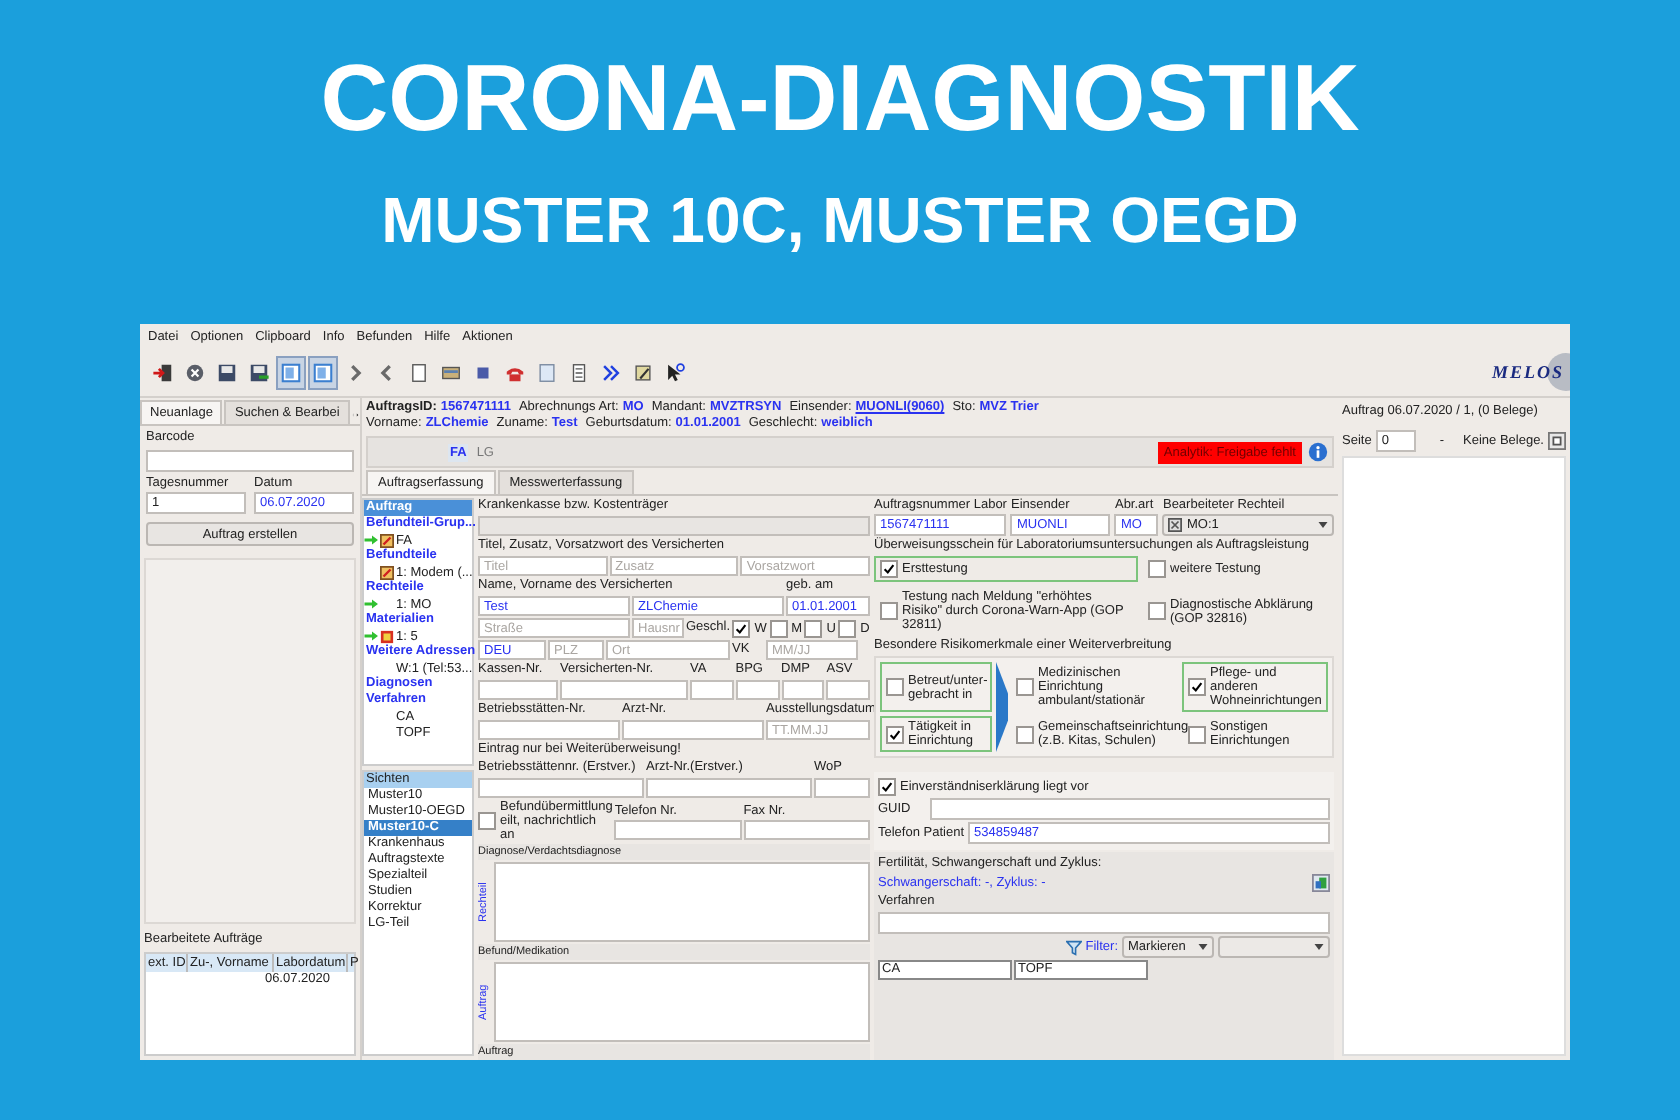 The height and width of the screenshot is (1120, 1680). Describe the element at coordinates (1104, 923) in the screenshot. I see `procedures-field` at that location.